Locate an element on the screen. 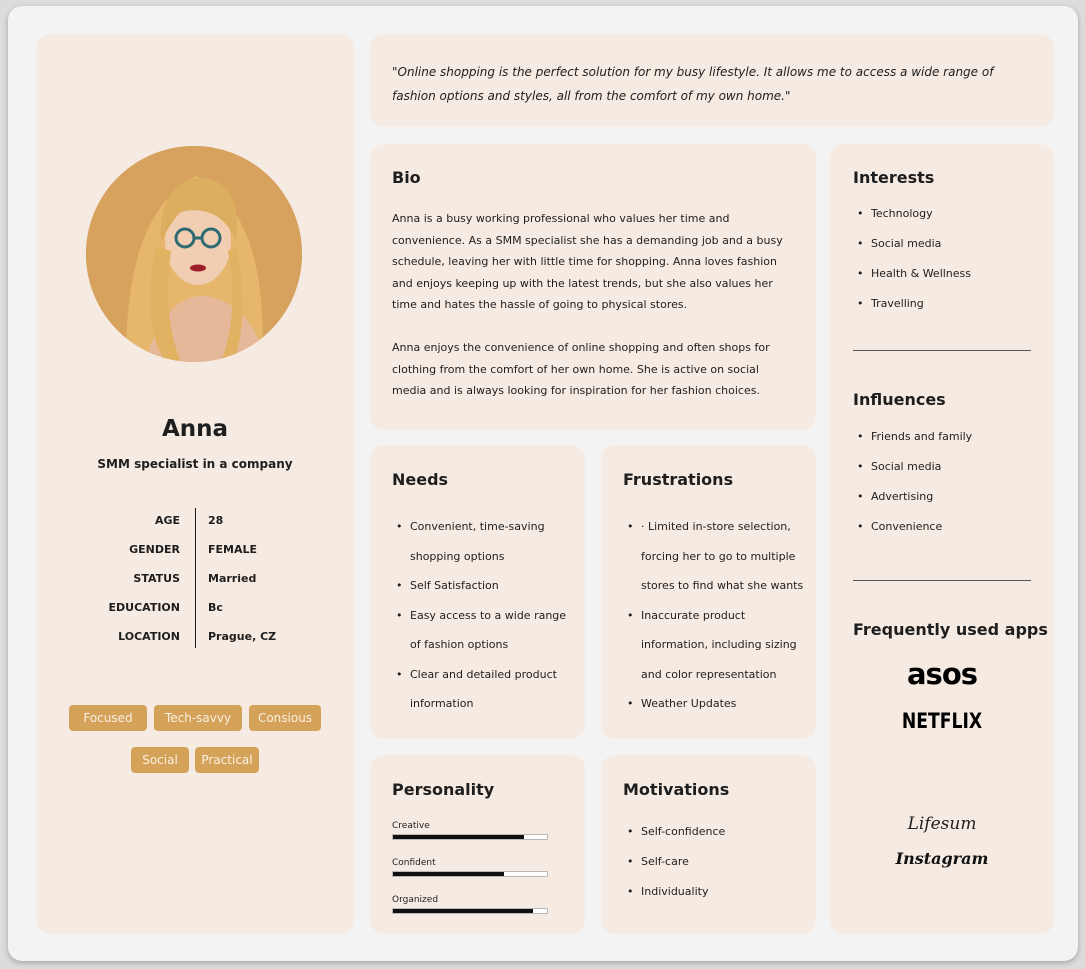 Image resolution: width=1085 pixels, height=969 pixels. list-item: Self-care is located at coordinates (674, 870).